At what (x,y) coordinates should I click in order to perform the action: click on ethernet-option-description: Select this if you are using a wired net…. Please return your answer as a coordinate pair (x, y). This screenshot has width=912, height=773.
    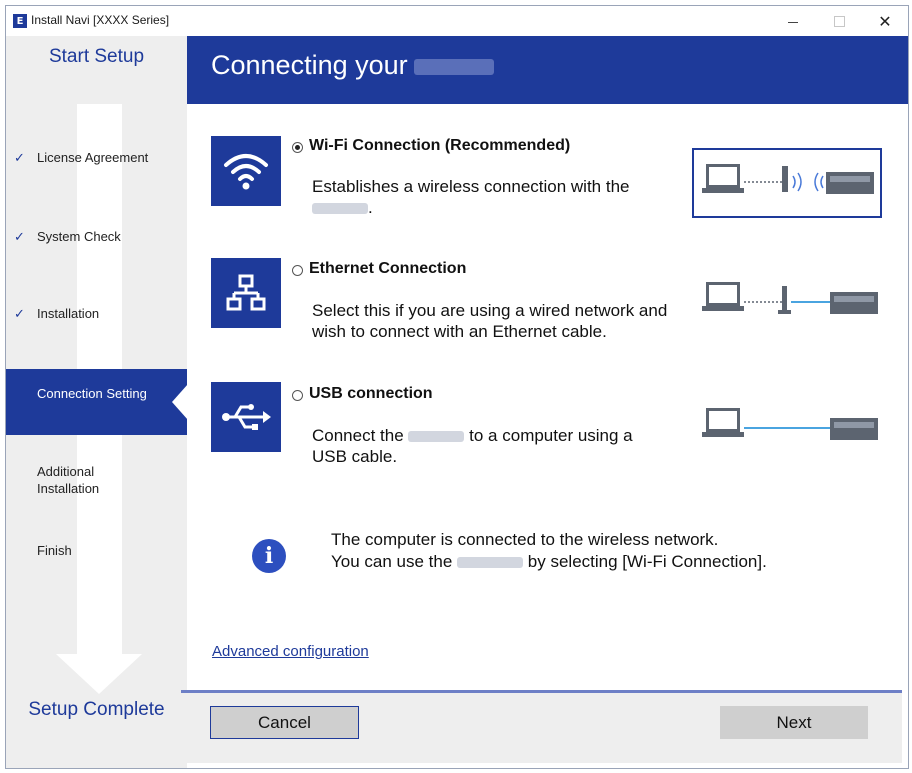
    Looking at the image, I should click on (490, 321).